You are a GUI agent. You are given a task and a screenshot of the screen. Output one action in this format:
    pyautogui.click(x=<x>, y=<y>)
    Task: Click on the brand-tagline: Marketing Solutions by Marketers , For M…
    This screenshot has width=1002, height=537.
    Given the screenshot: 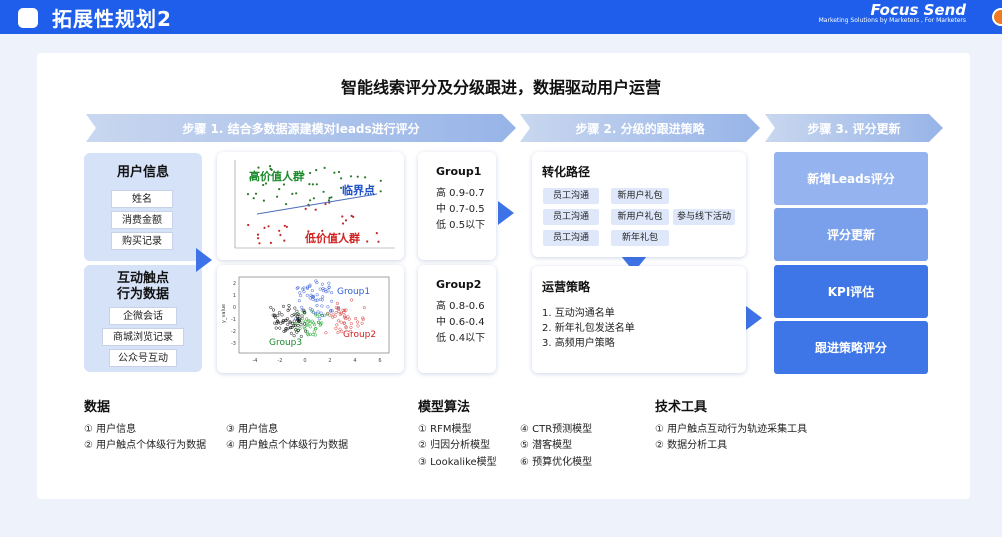 What is the action you would take?
    pyautogui.click(x=892, y=20)
    